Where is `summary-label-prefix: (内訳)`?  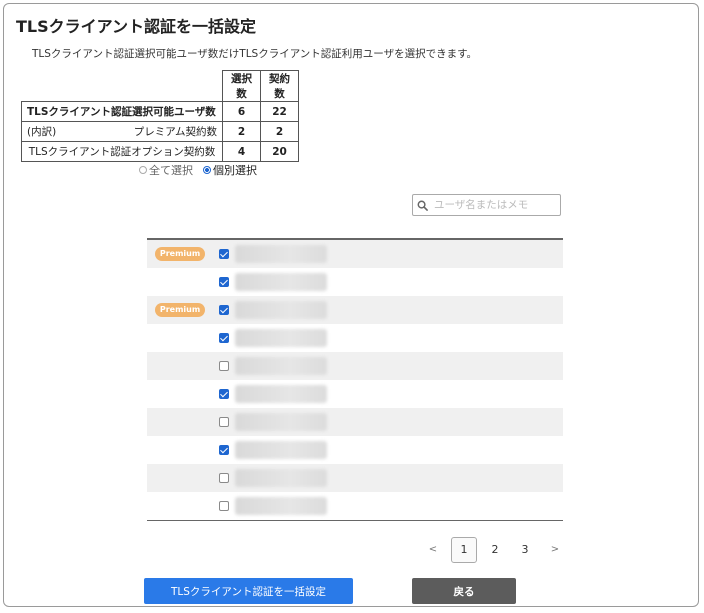 summary-label-prefix: (内訳) is located at coordinates (42, 132).